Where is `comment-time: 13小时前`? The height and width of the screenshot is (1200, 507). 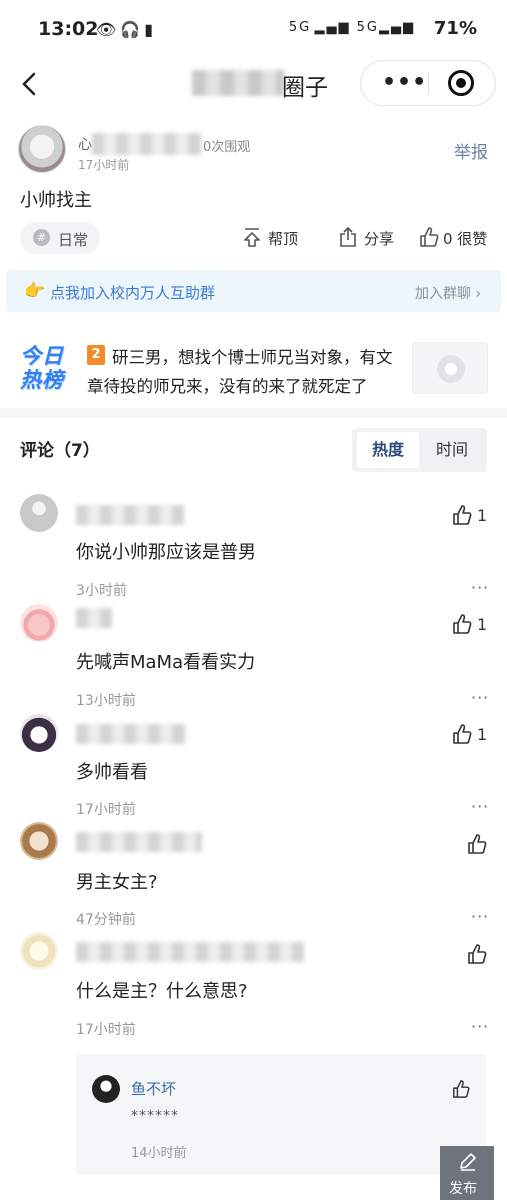 comment-time: 13小时前 is located at coordinates (106, 701).